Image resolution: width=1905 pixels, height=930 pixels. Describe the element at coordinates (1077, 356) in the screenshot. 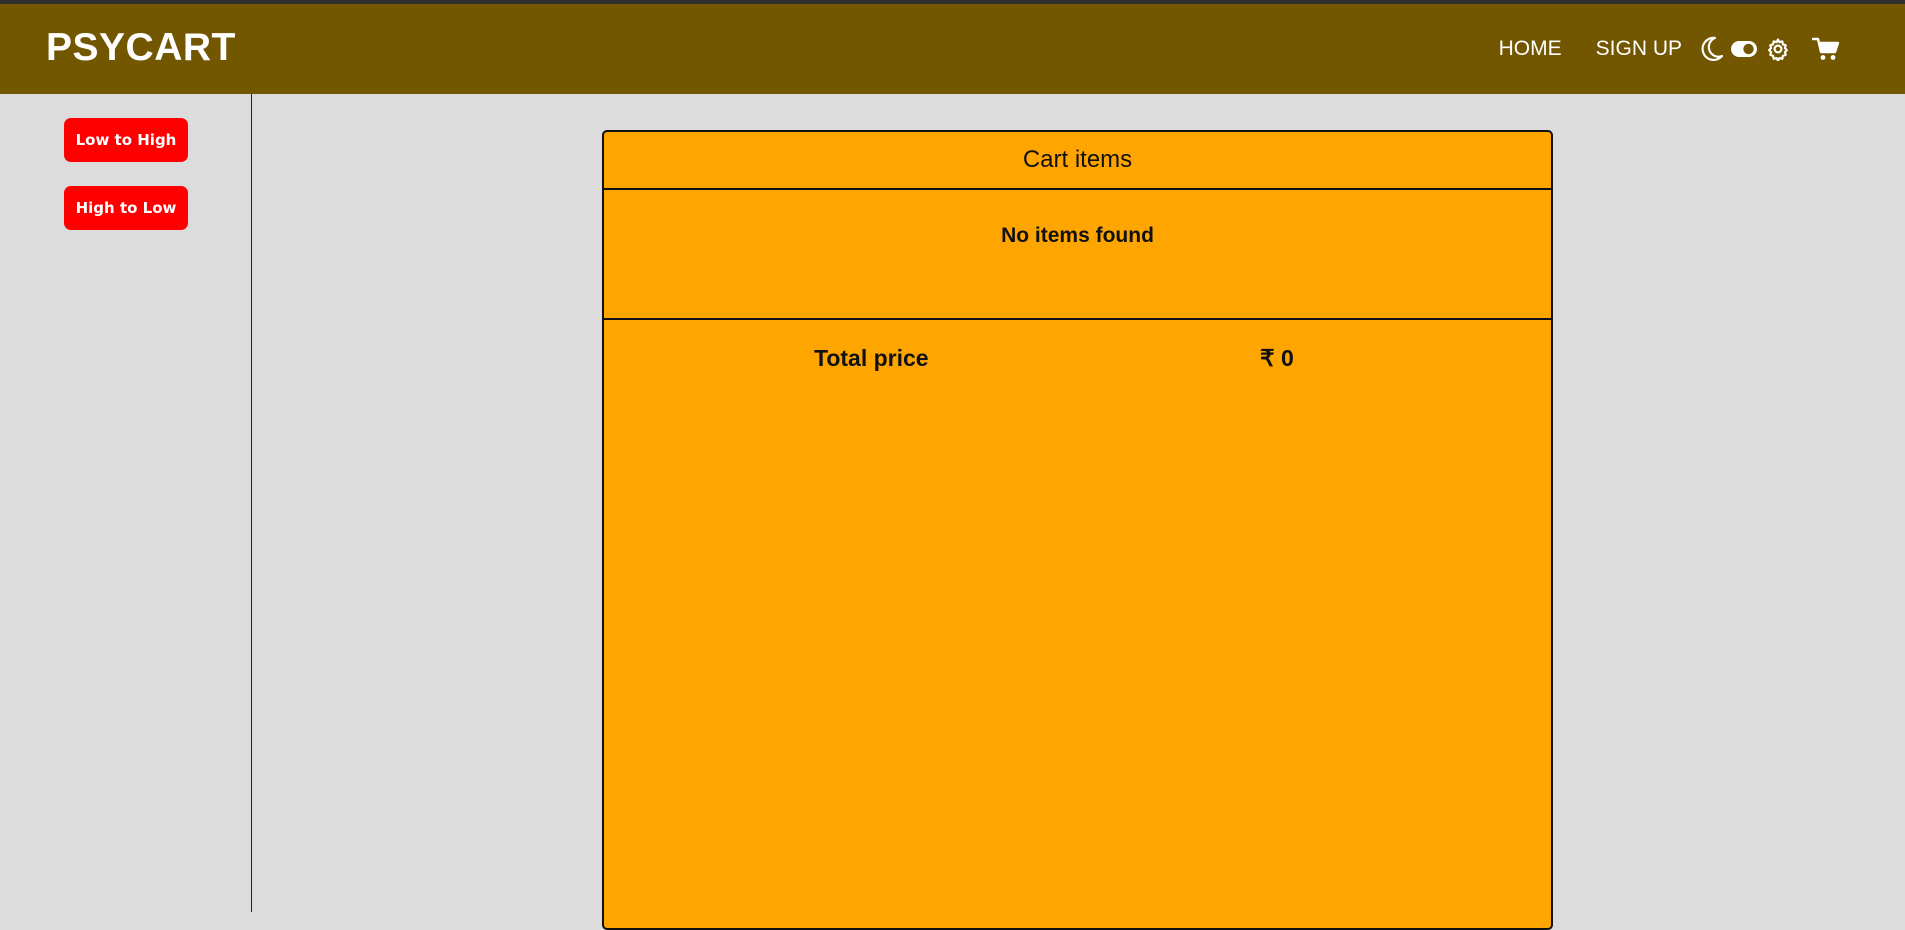

I see `total-row: Total price ₹ 0` at that location.